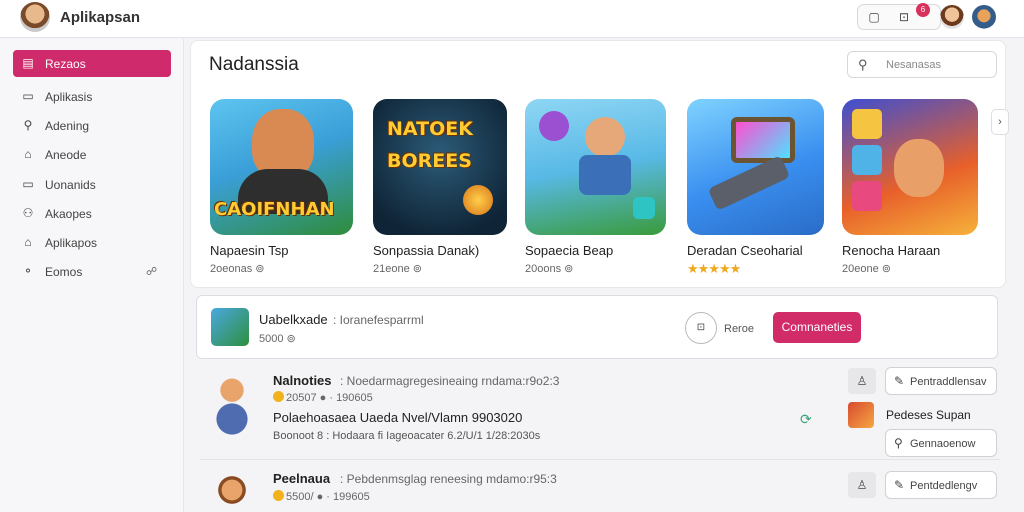  What do you see at coordinates (254, 64) in the screenshot?
I see `section-title: Nadanssia` at bounding box center [254, 64].